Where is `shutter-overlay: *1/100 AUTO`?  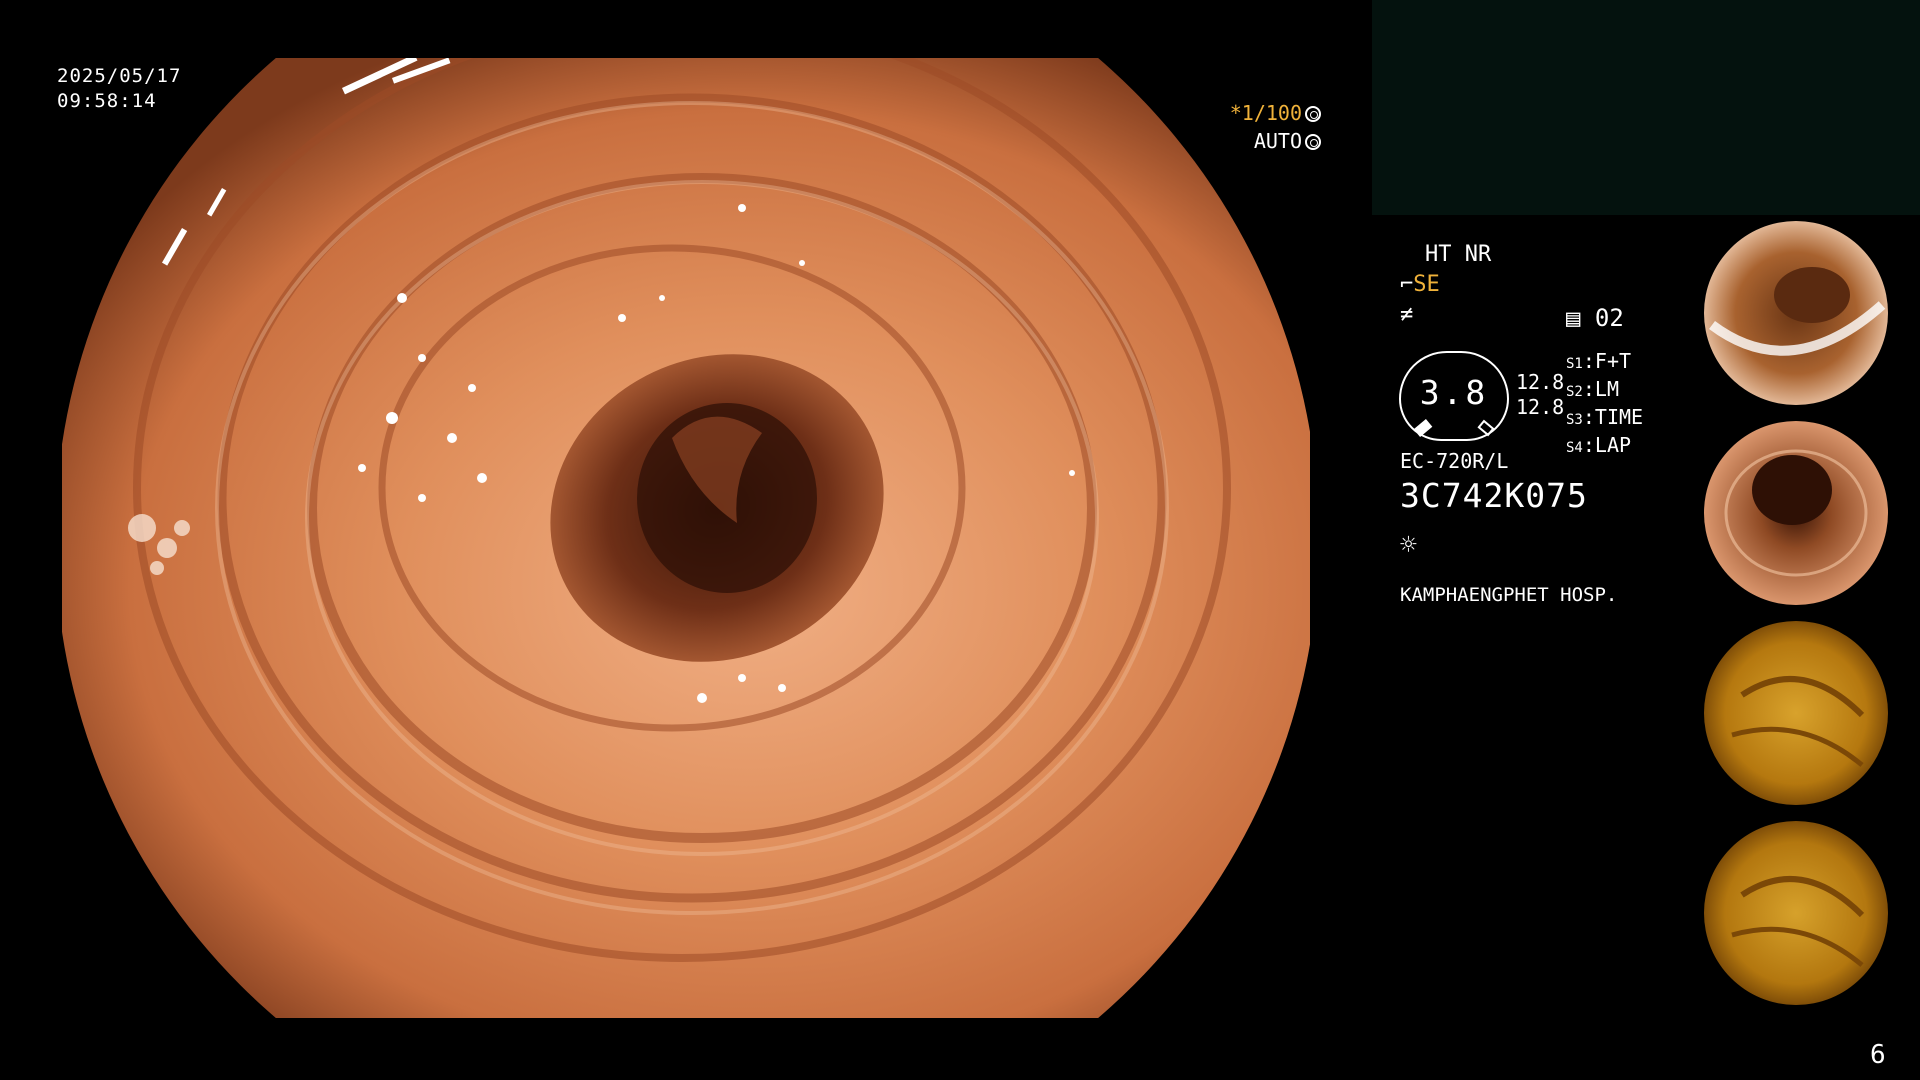 shutter-overlay: *1/100 AUTO is located at coordinates (1274, 127).